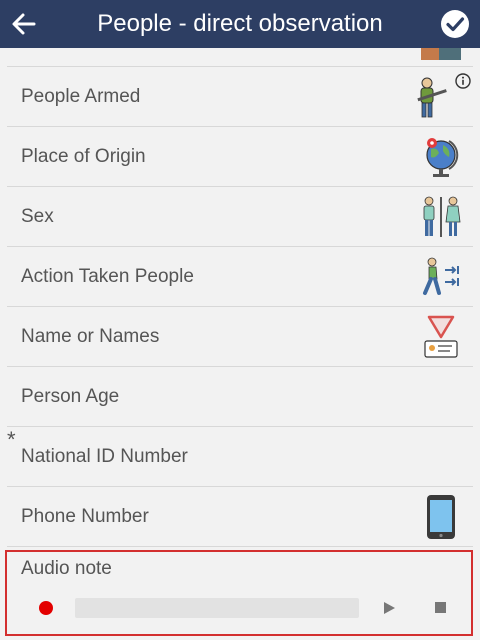  I want to click on audio-progress-bar, so click(217, 608).